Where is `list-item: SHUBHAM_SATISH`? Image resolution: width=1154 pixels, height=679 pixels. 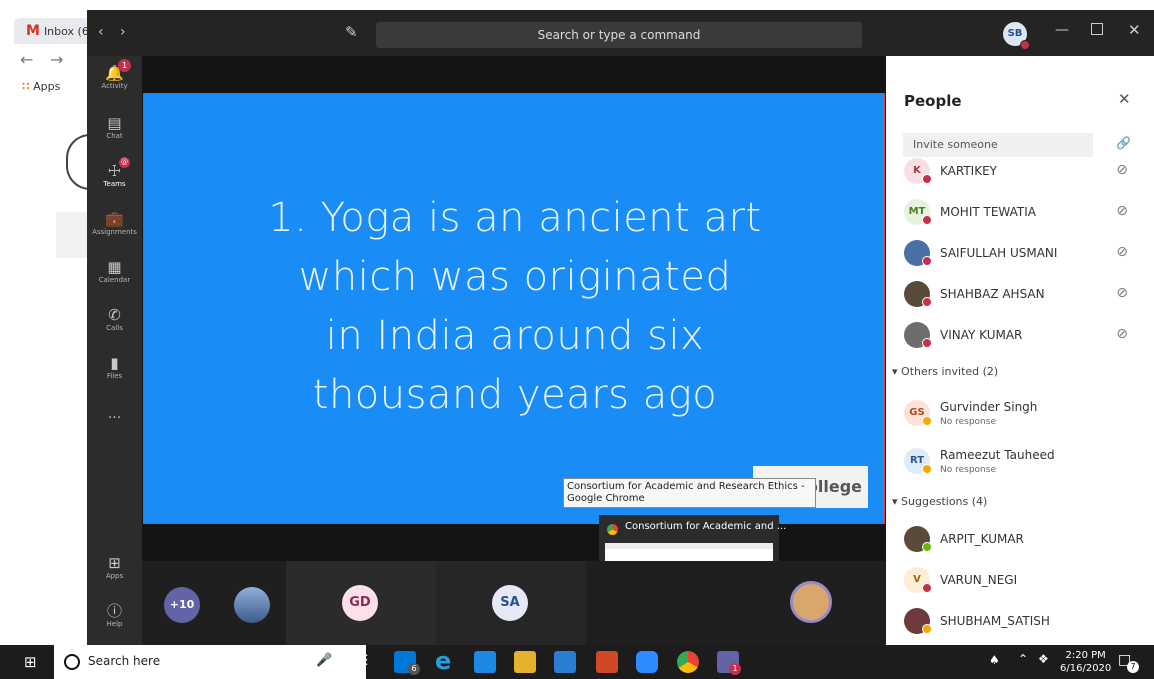
list-item: SHUBHAM_SATISH is located at coordinates (1020, 621).